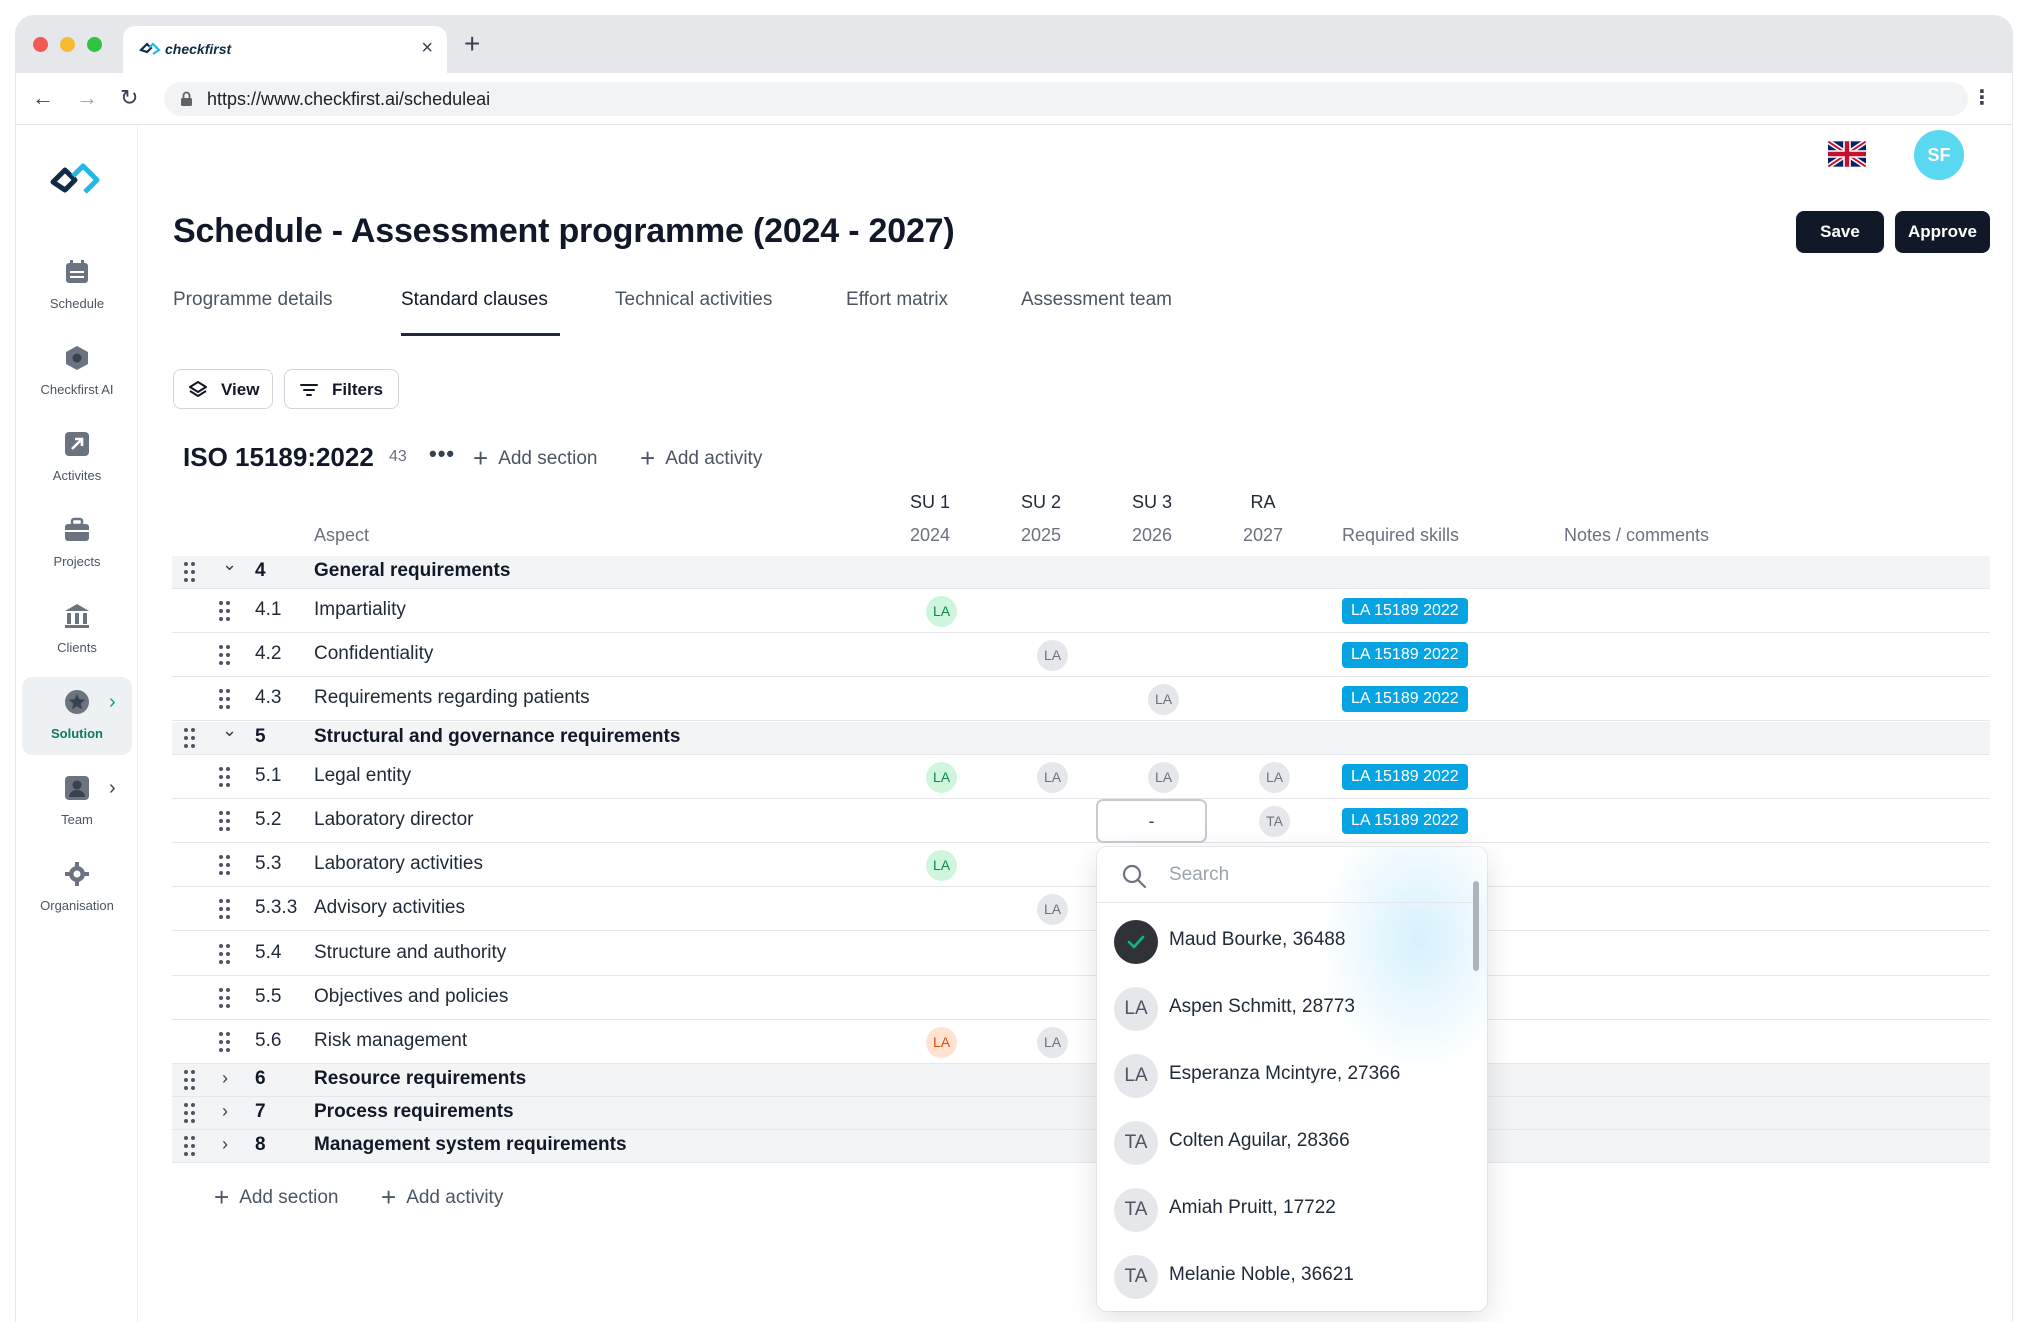 The height and width of the screenshot is (1322, 2028). What do you see at coordinates (1081, 954) in the screenshot?
I see `clause-row: 5.4 Structure and authority` at bounding box center [1081, 954].